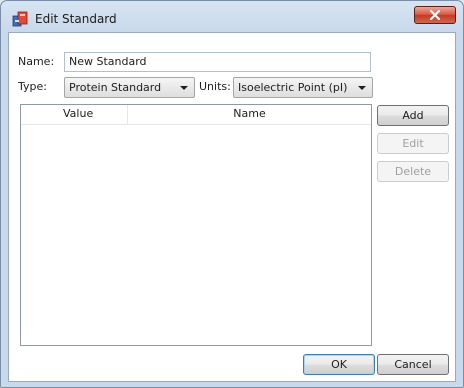 This screenshot has width=464, height=388. I want to click on window-title: Edit Standard, so click(76, 19).